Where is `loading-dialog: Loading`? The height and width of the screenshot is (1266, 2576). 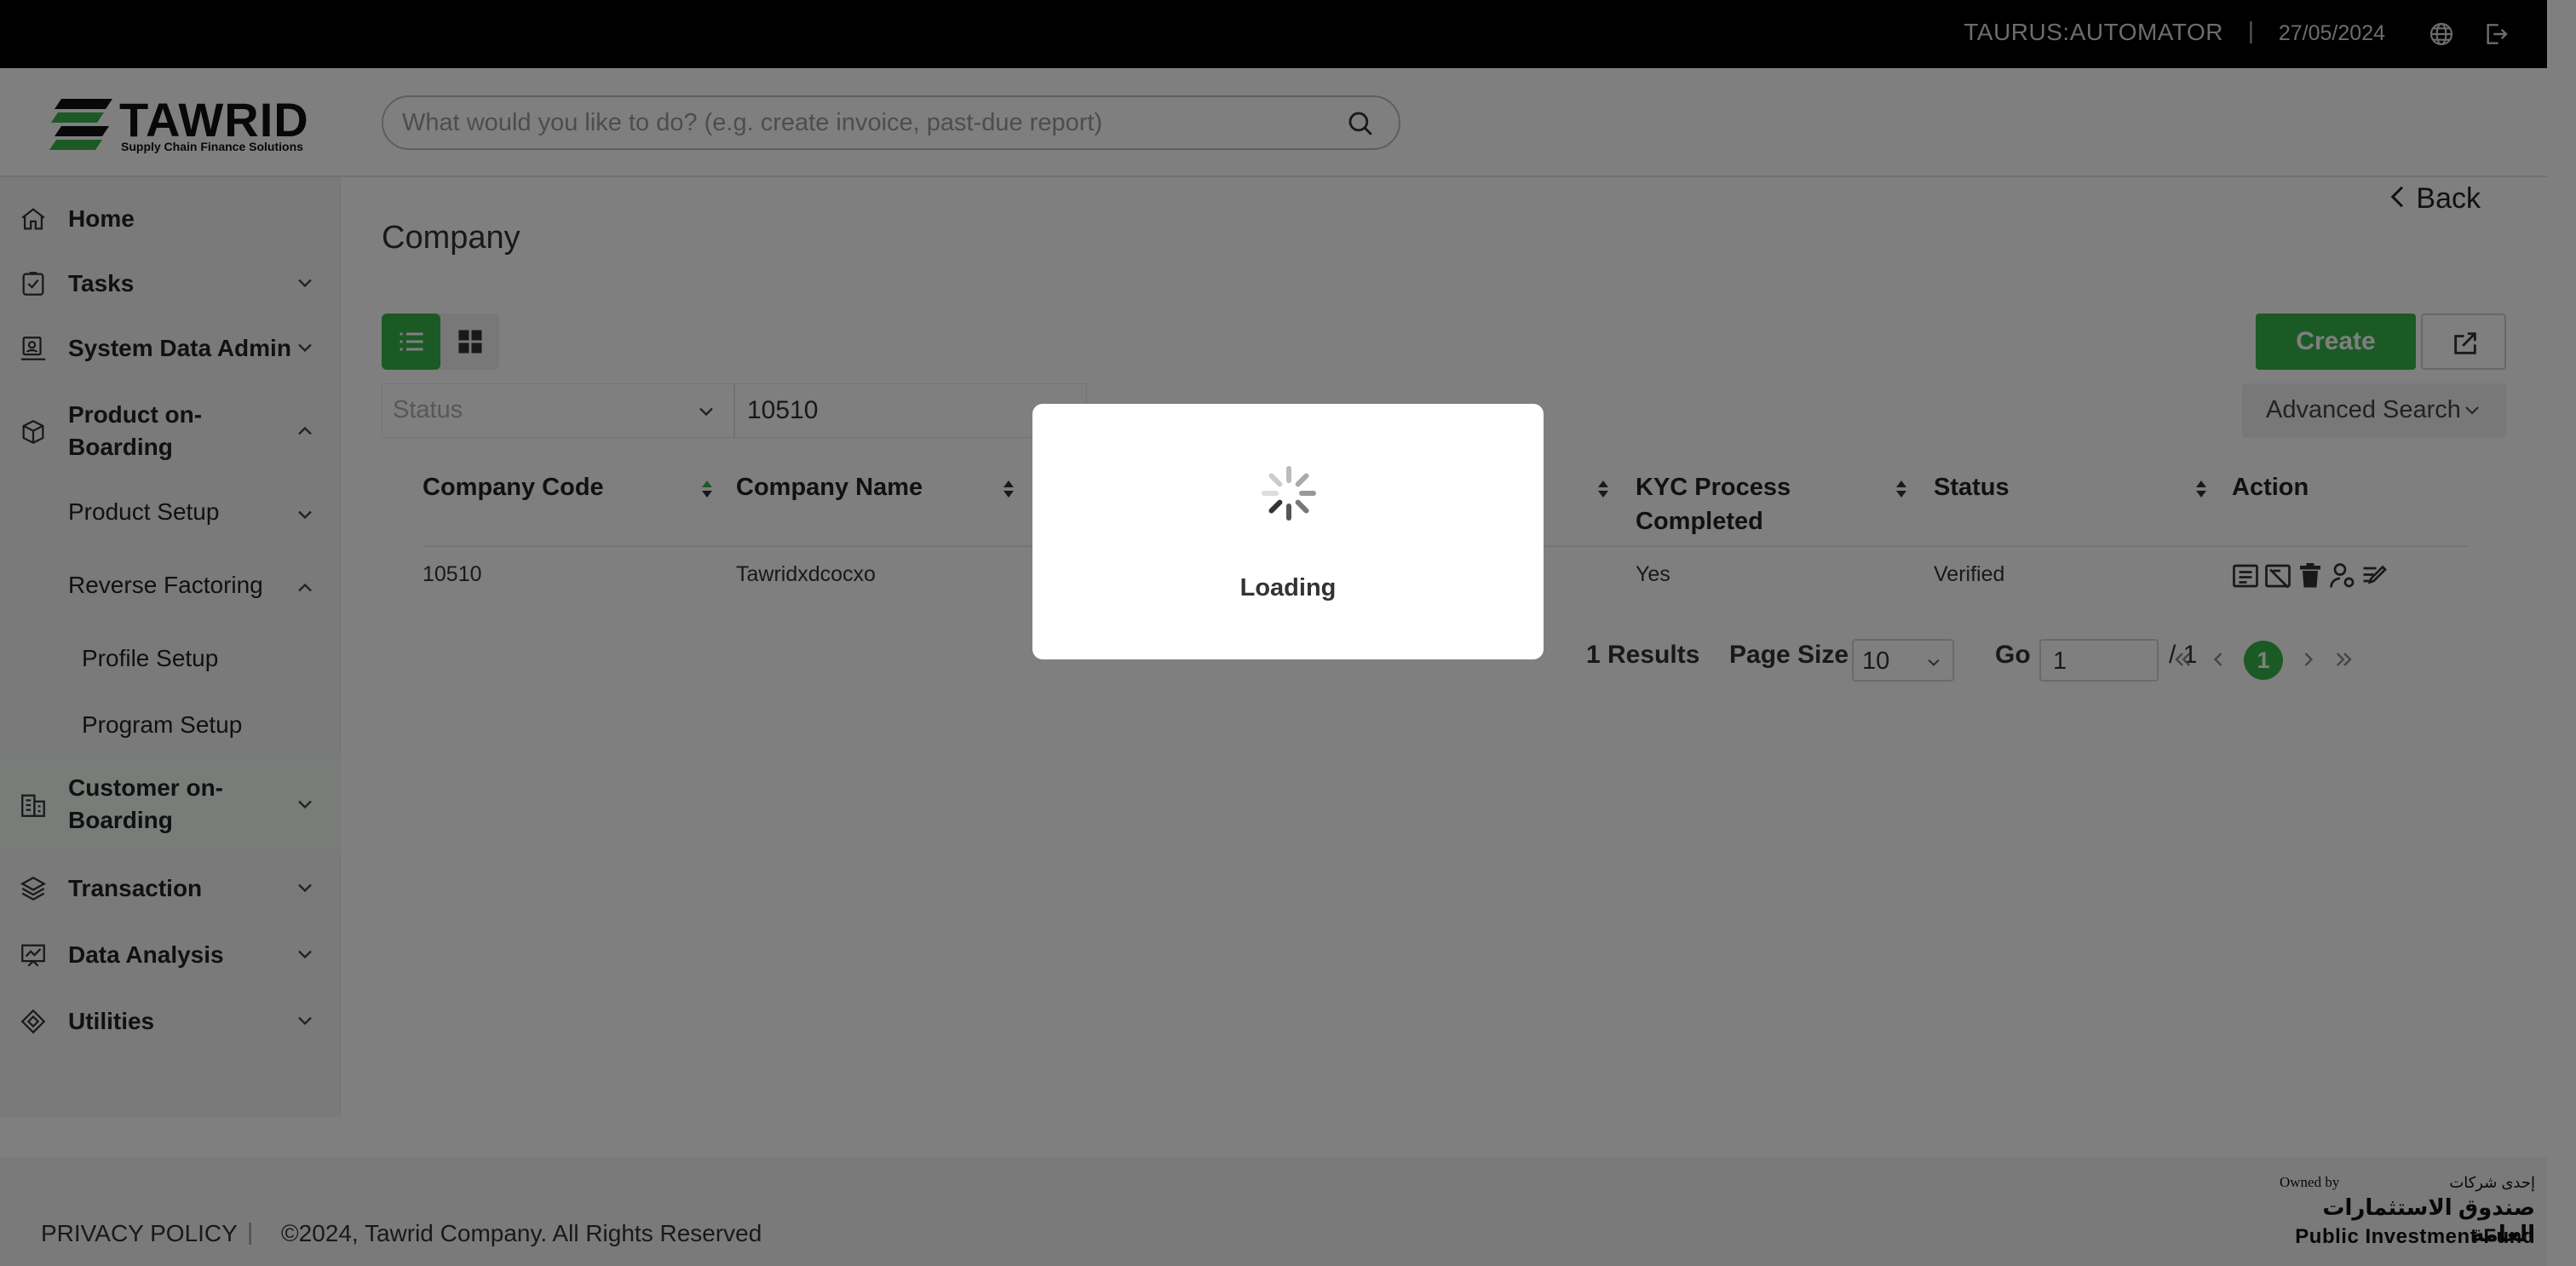 loading-dialog: Loading is located at coordinates (1288, 531).